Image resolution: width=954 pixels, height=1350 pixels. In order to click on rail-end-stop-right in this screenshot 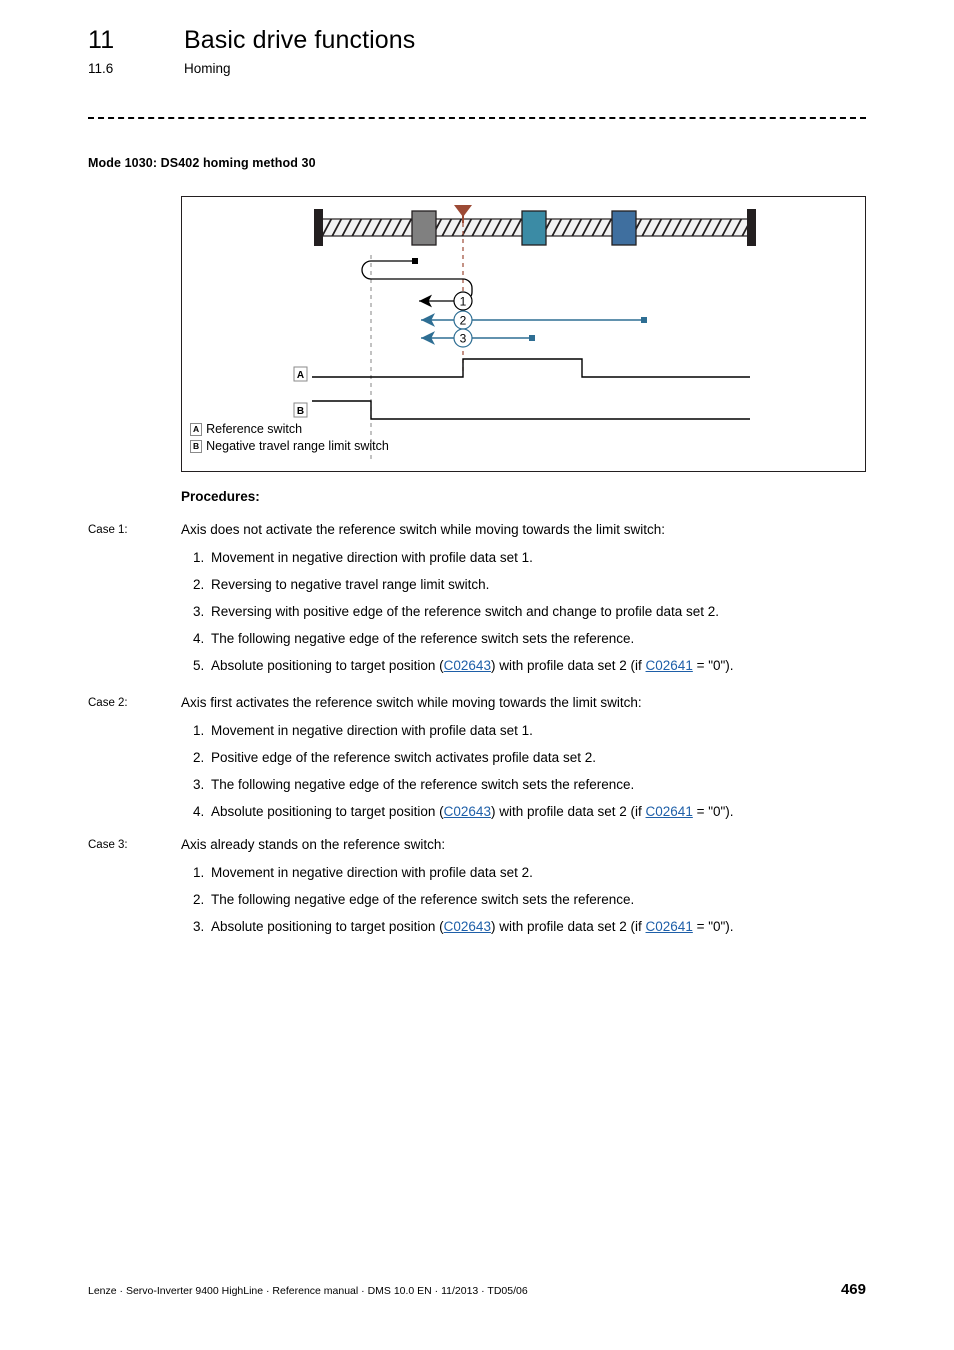, I will do `click(751, 227)`.